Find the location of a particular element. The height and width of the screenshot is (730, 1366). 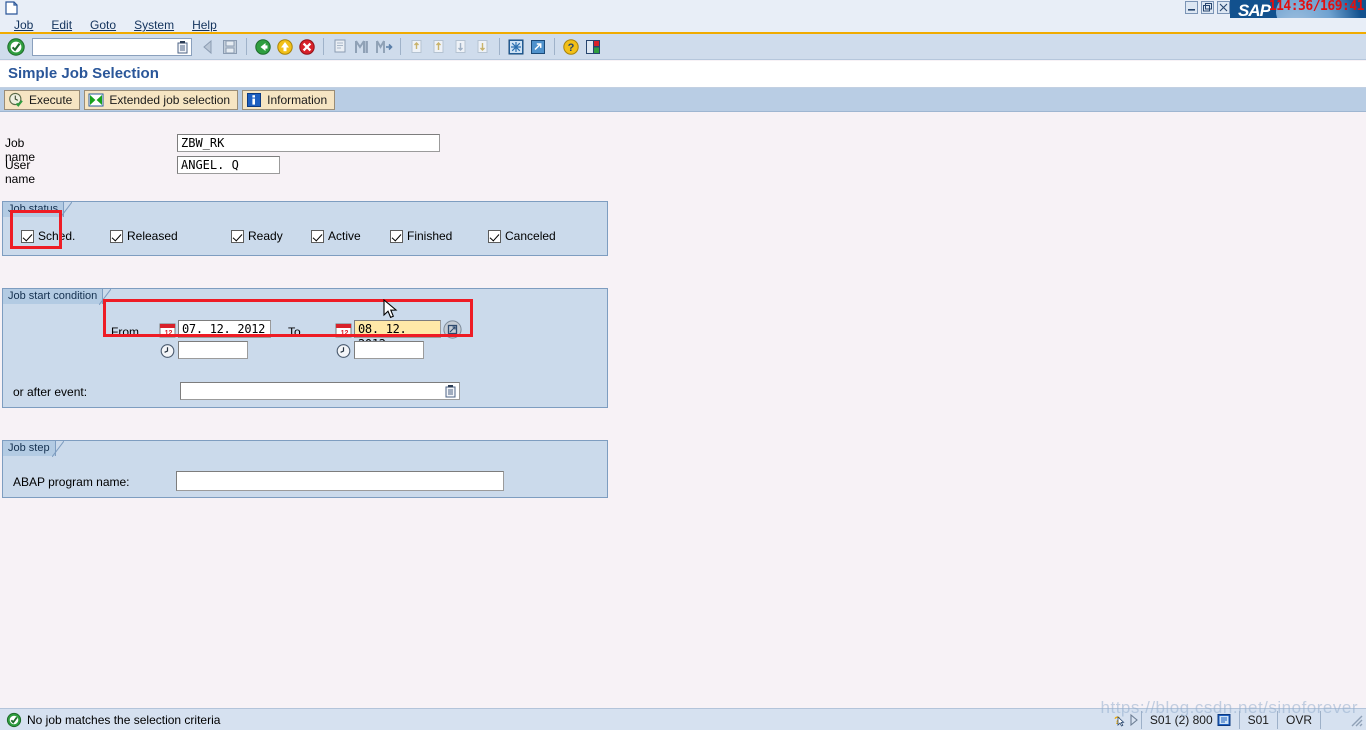

execute-button-label: Execute is located at coordinates (51, 99).